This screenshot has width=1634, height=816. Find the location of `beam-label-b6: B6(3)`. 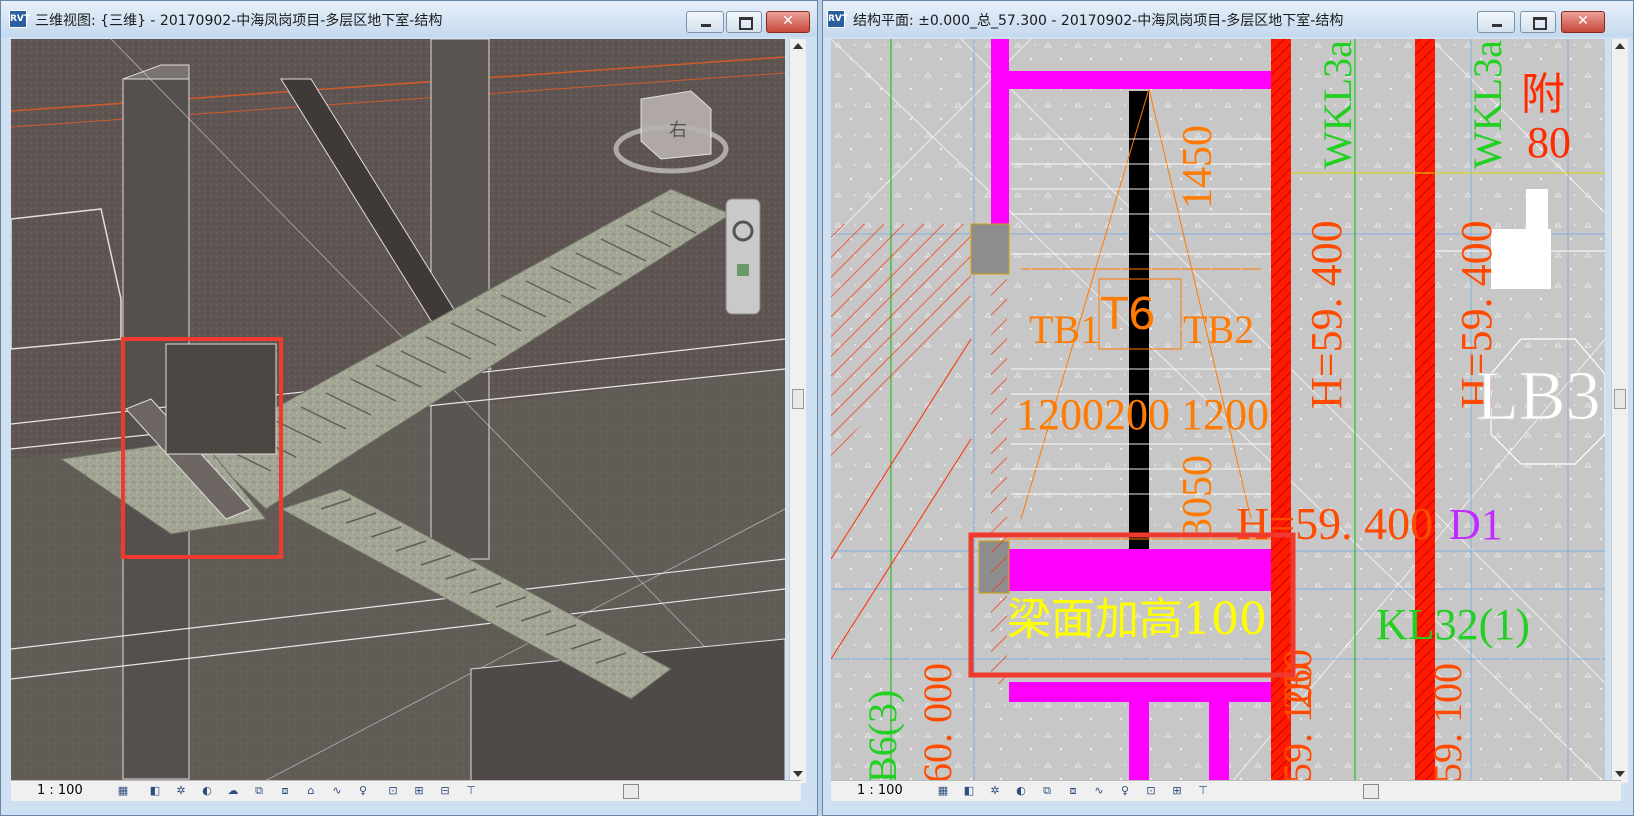

beam-label-b6: B6(3) is located at coordinates (882, 736).